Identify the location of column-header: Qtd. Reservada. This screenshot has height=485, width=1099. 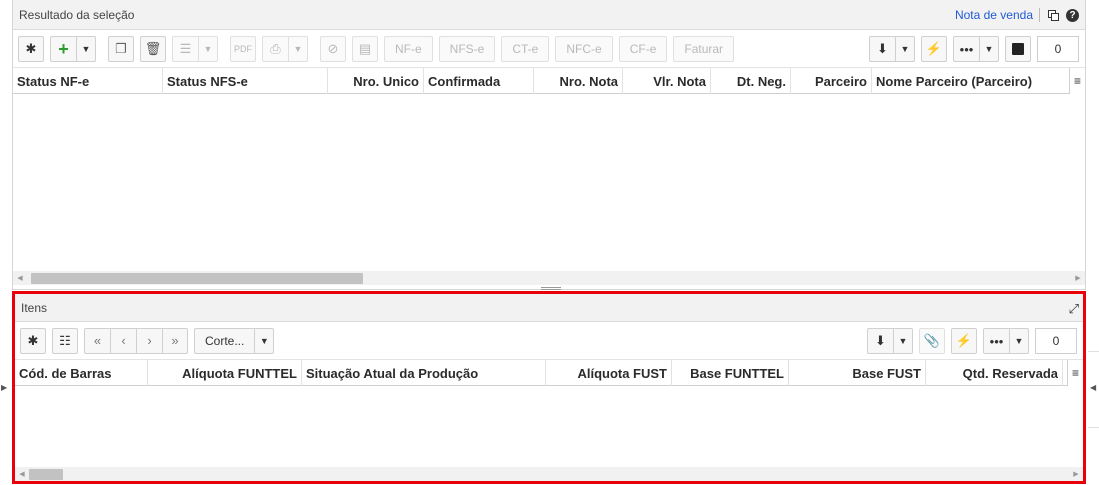
(994, 373).